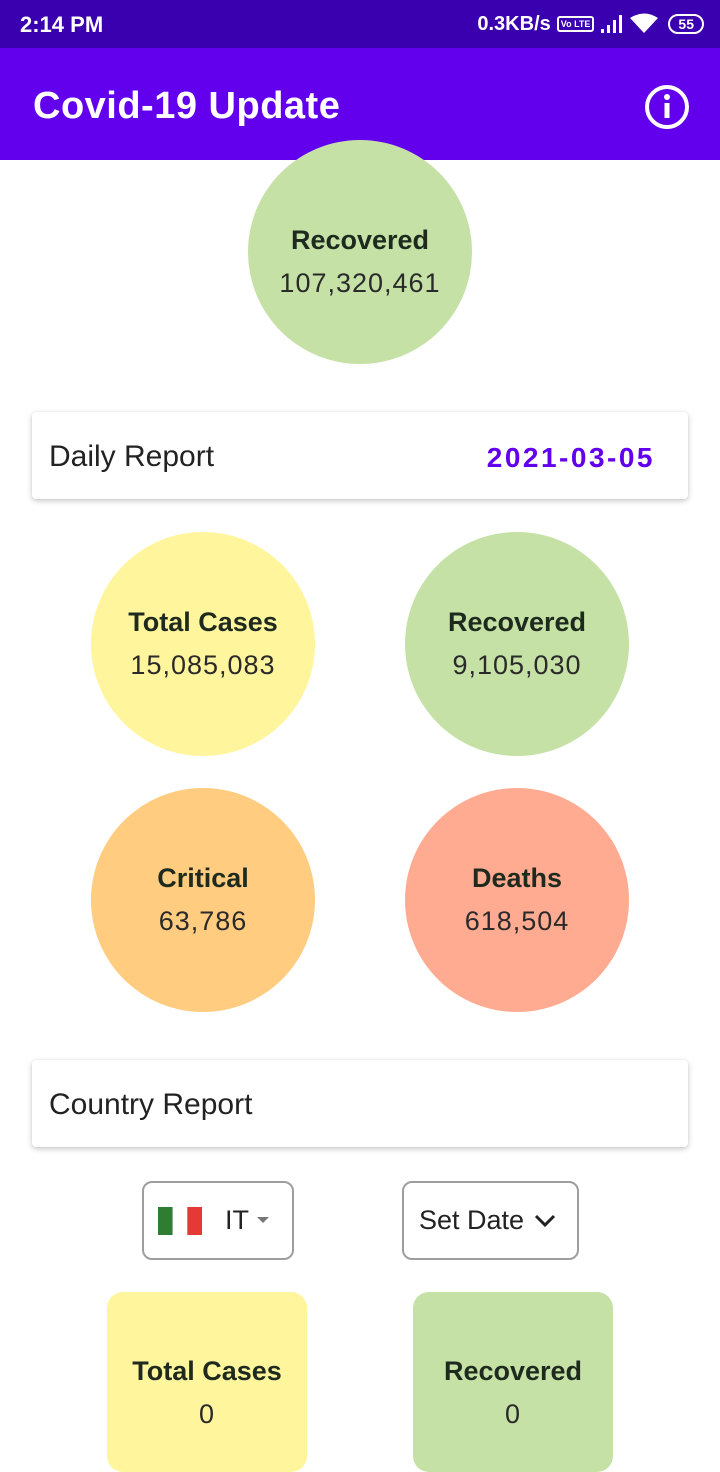 The image size is (720, 1472). I want to click on daily-recovered-circle: Recovered 9,105,030, so click(517, 644).